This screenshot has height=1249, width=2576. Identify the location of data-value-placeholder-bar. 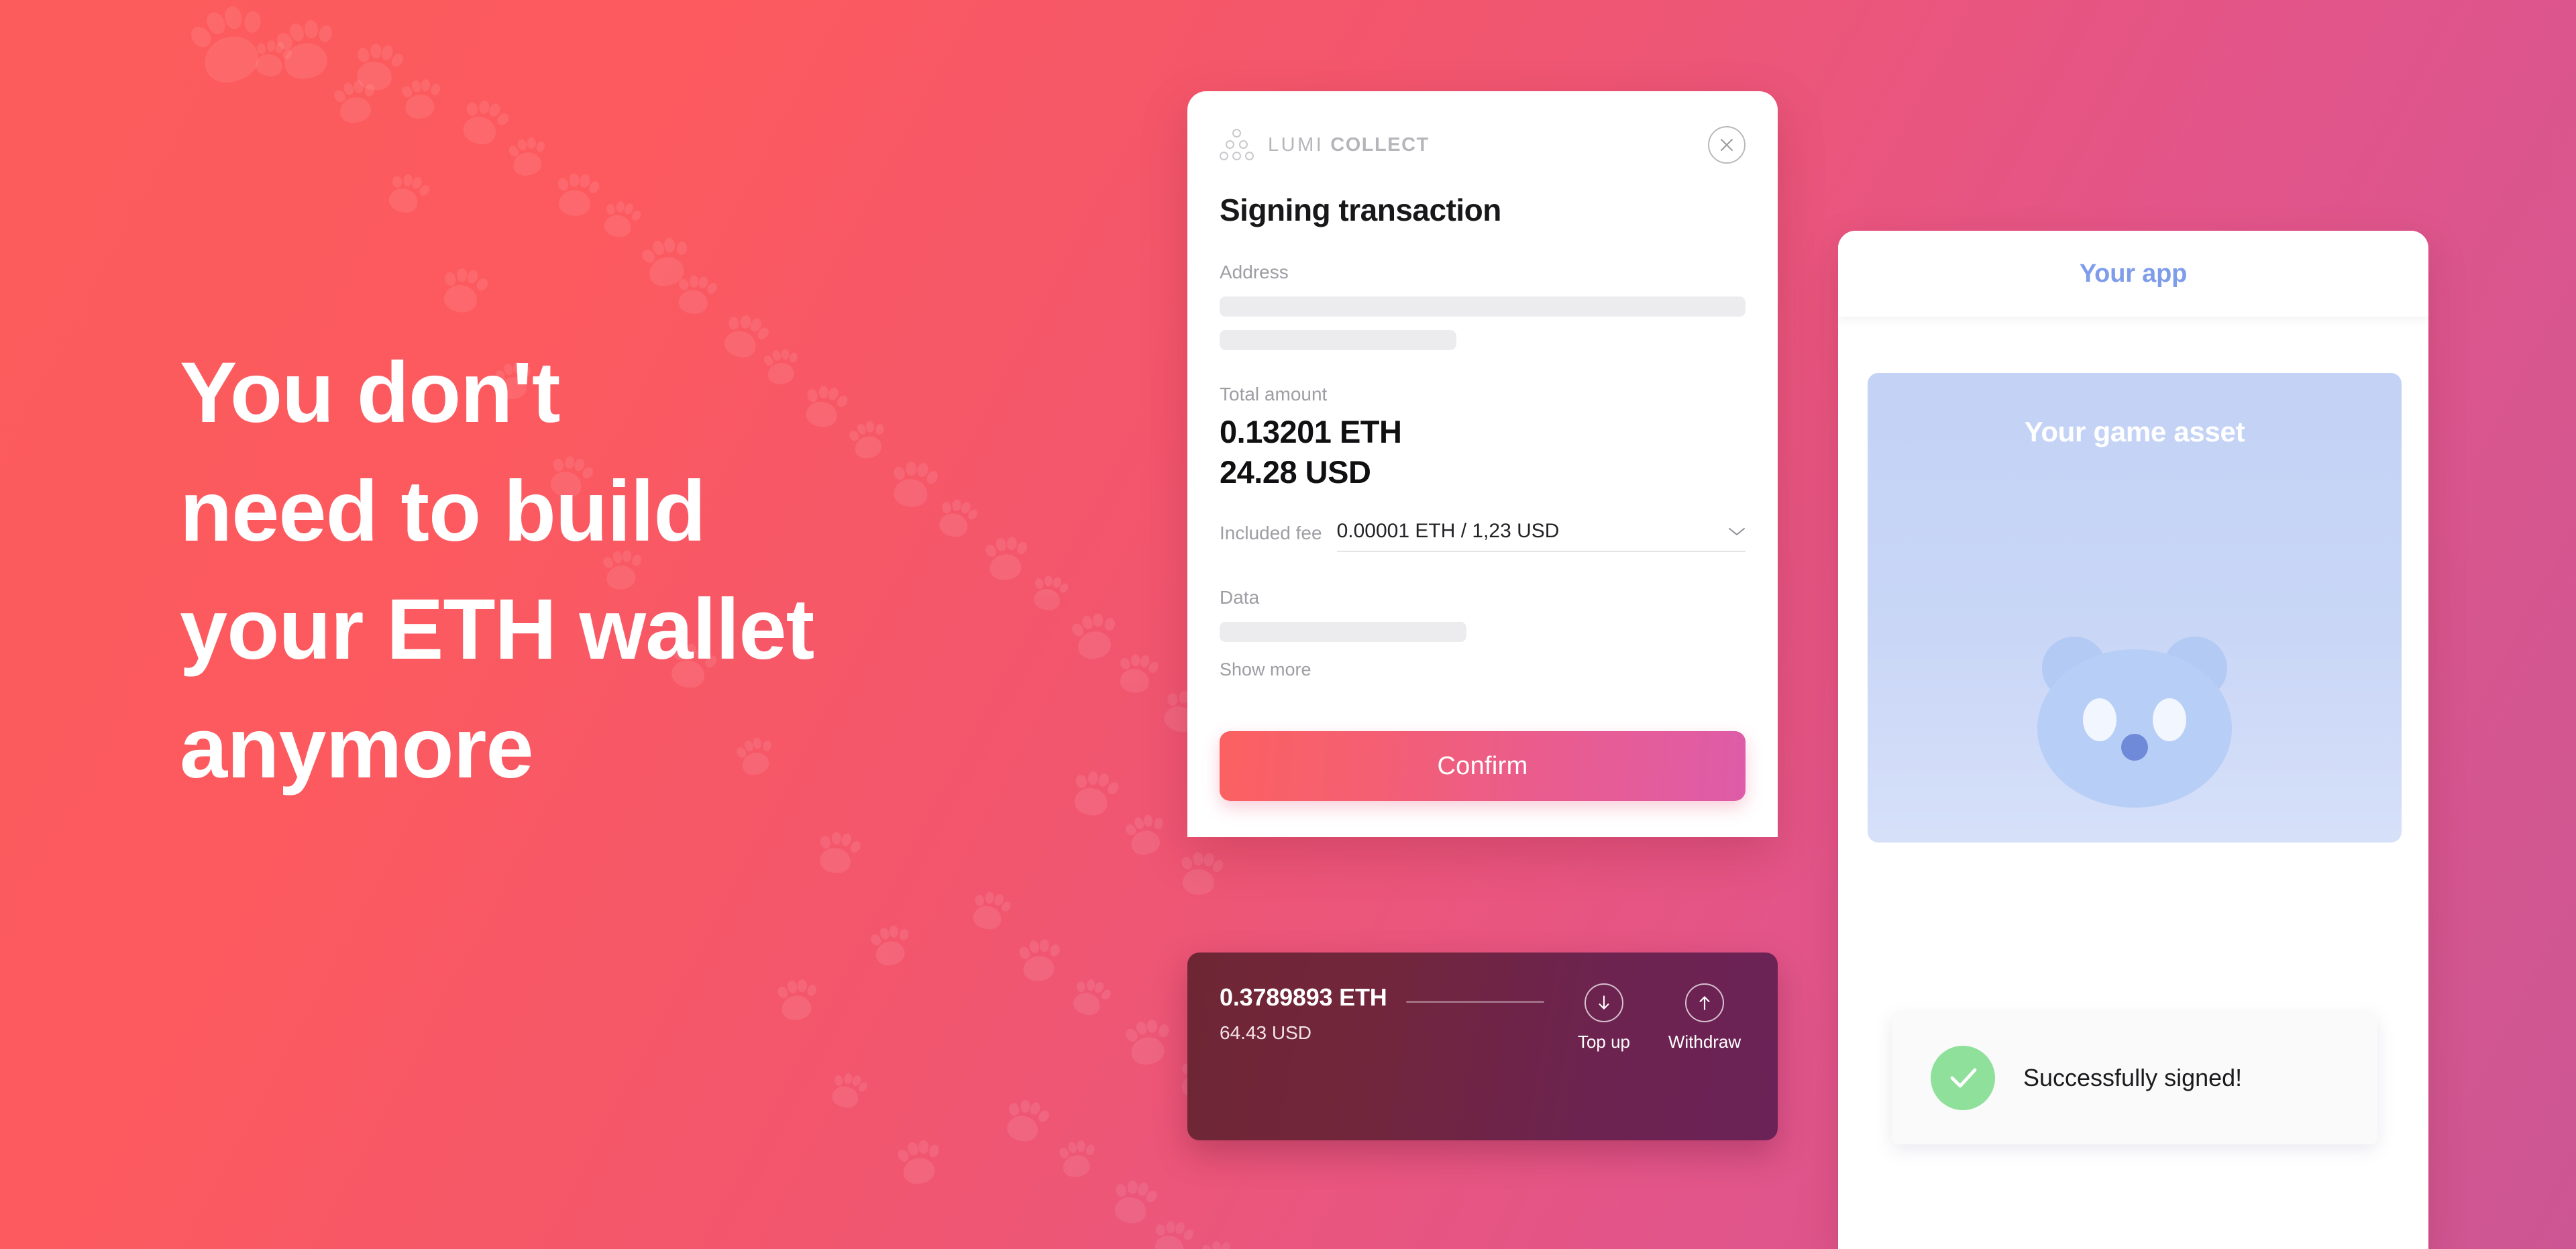
(1343, 632).